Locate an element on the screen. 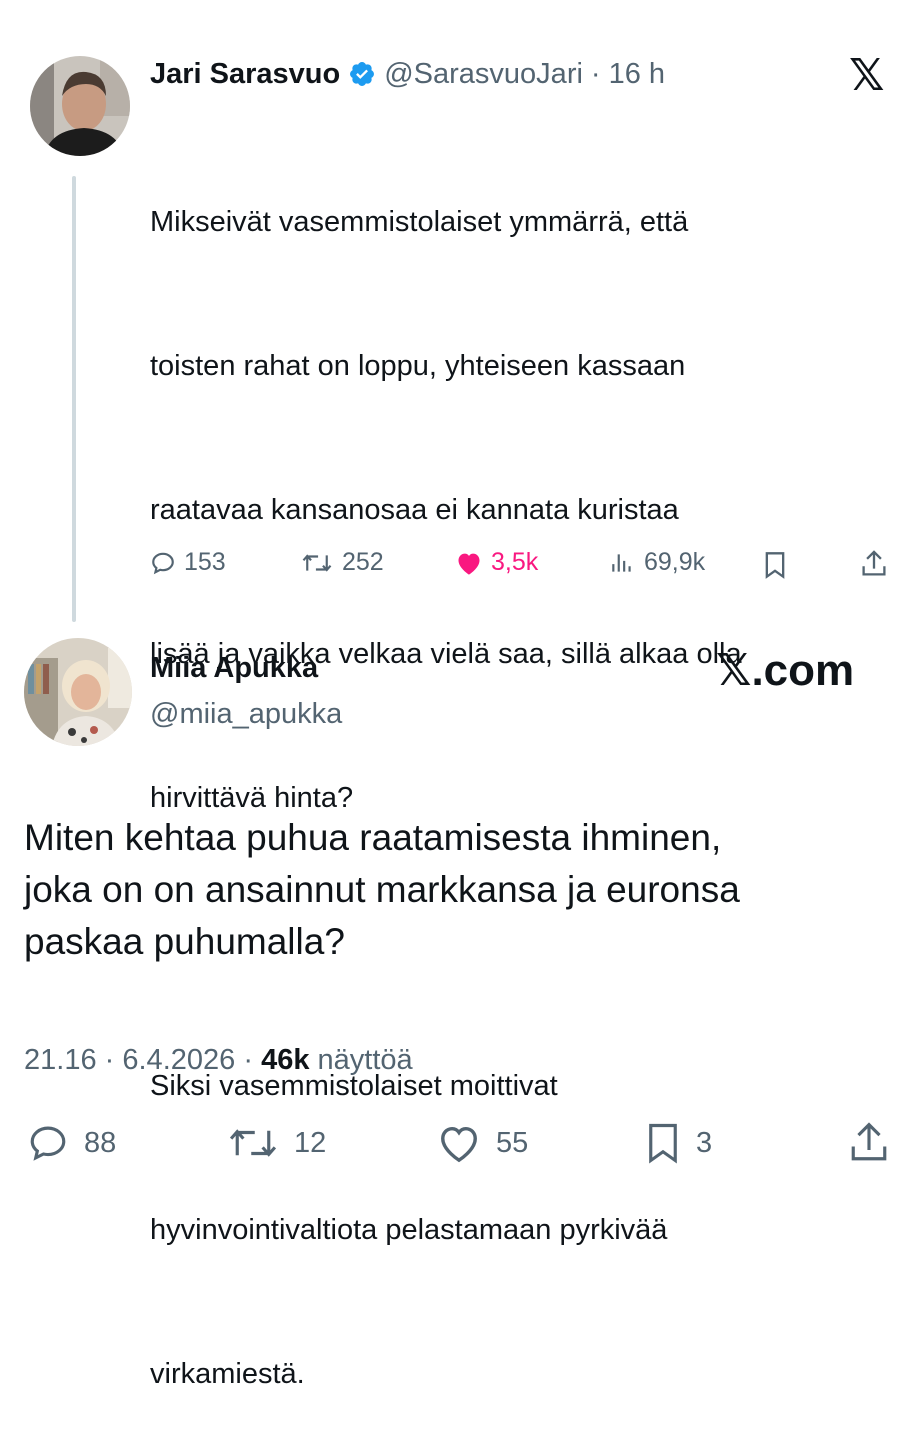 The width and height of the screenshot is (918, 1446). author-handle: @miia_apukka is located at coordinates (246, 714).